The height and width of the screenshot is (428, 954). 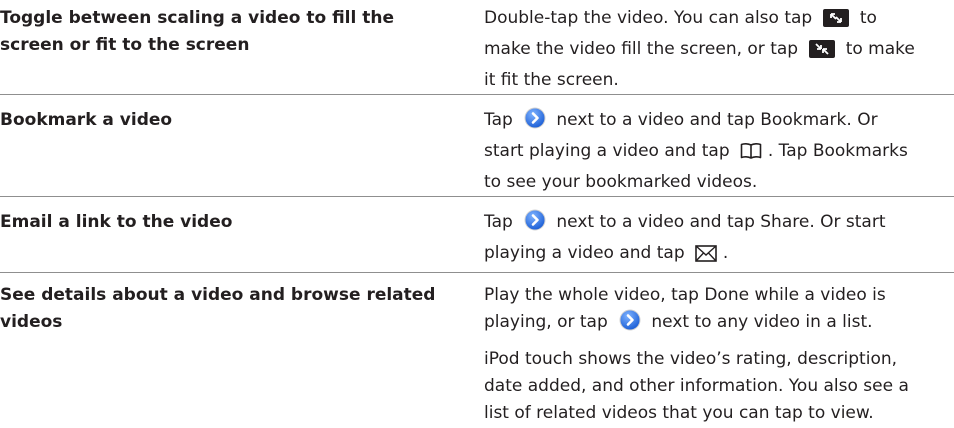 What do you see at coordinates (116, 222) in the screenshot?
I see `task-label: Email a link to the video` at bounding box center [116, 222].